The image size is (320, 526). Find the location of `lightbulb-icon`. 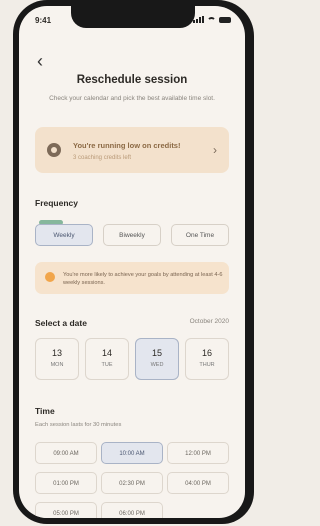

lightbulb-icon is located at coordinates (50, 277).